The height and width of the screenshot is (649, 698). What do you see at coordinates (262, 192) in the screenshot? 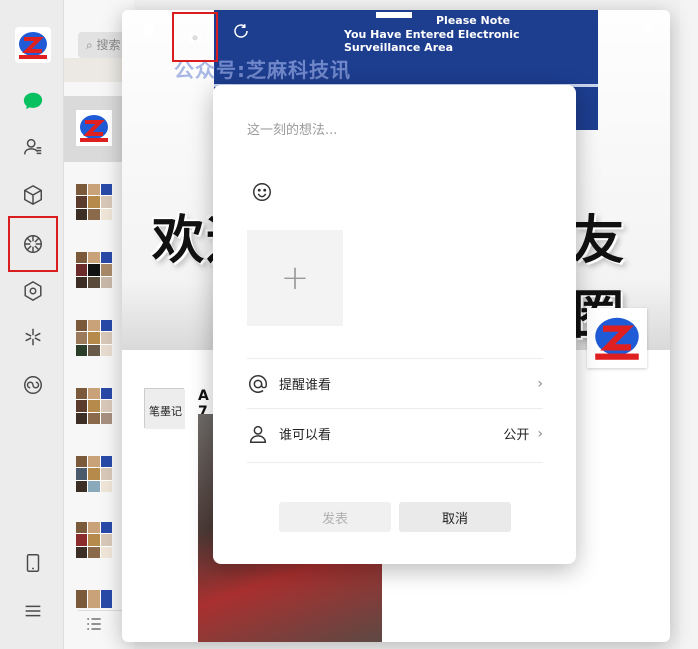
I see `emoji-icon` at bounding box center [262, 192].